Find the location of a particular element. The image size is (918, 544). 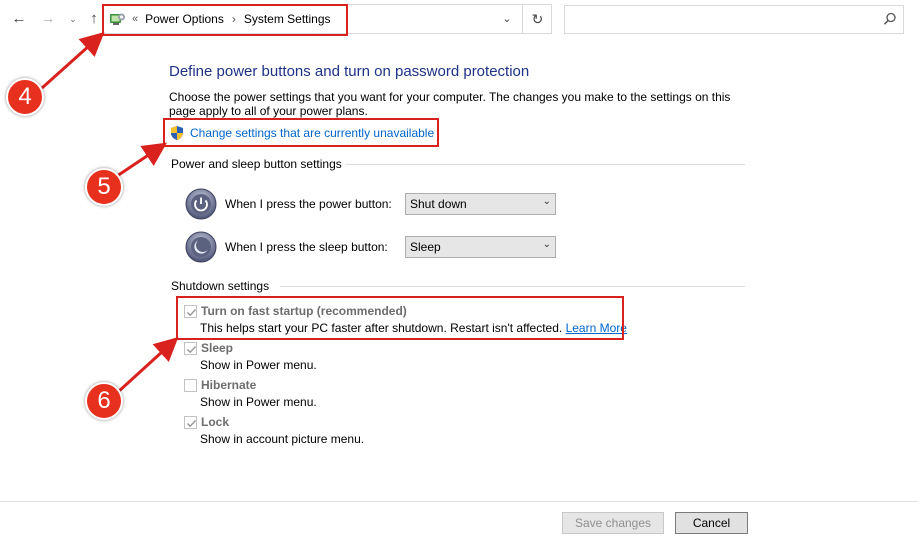

up-arrow-icon: ↑ is located at coordinates (94, 19).